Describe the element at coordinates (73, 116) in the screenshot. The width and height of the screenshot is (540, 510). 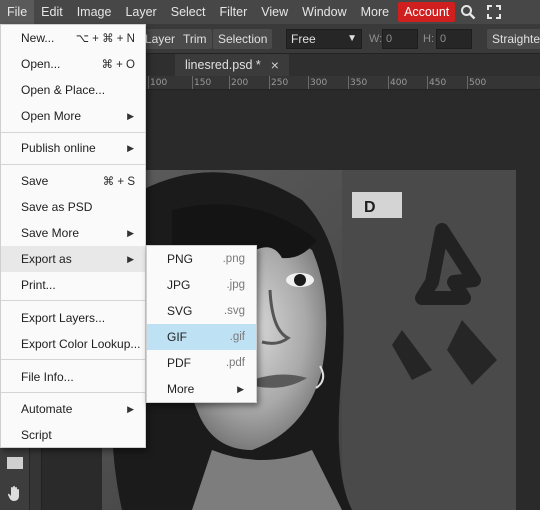
I see `menu-item-open-more: Open More ▶` at that location.